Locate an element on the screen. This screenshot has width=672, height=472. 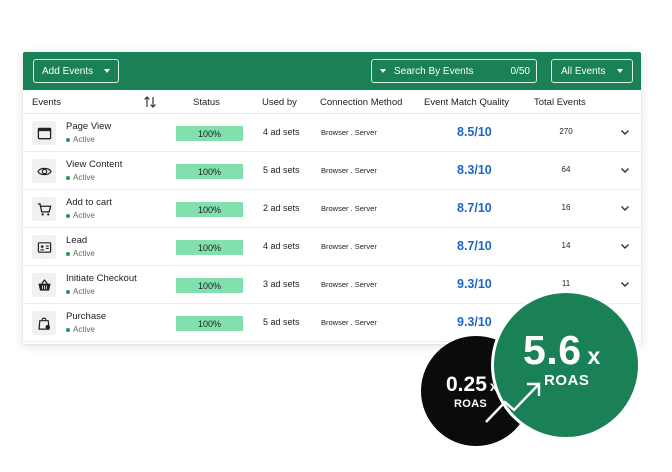
event-name: Initiate Checkout is located at coordinates (101, 278).